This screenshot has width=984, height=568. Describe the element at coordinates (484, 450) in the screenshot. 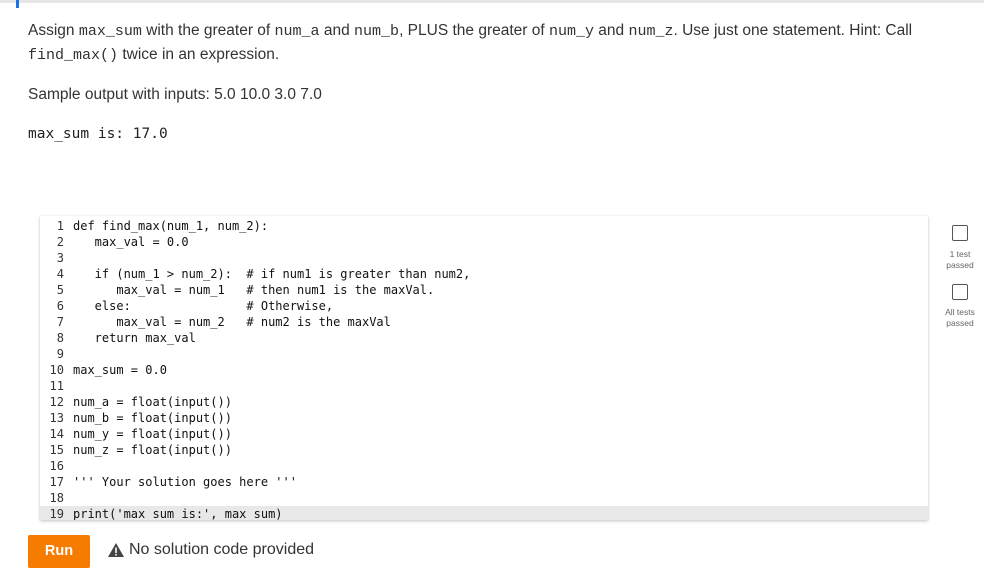

I see `code-line: 15 num_z = float(input())` at that location.